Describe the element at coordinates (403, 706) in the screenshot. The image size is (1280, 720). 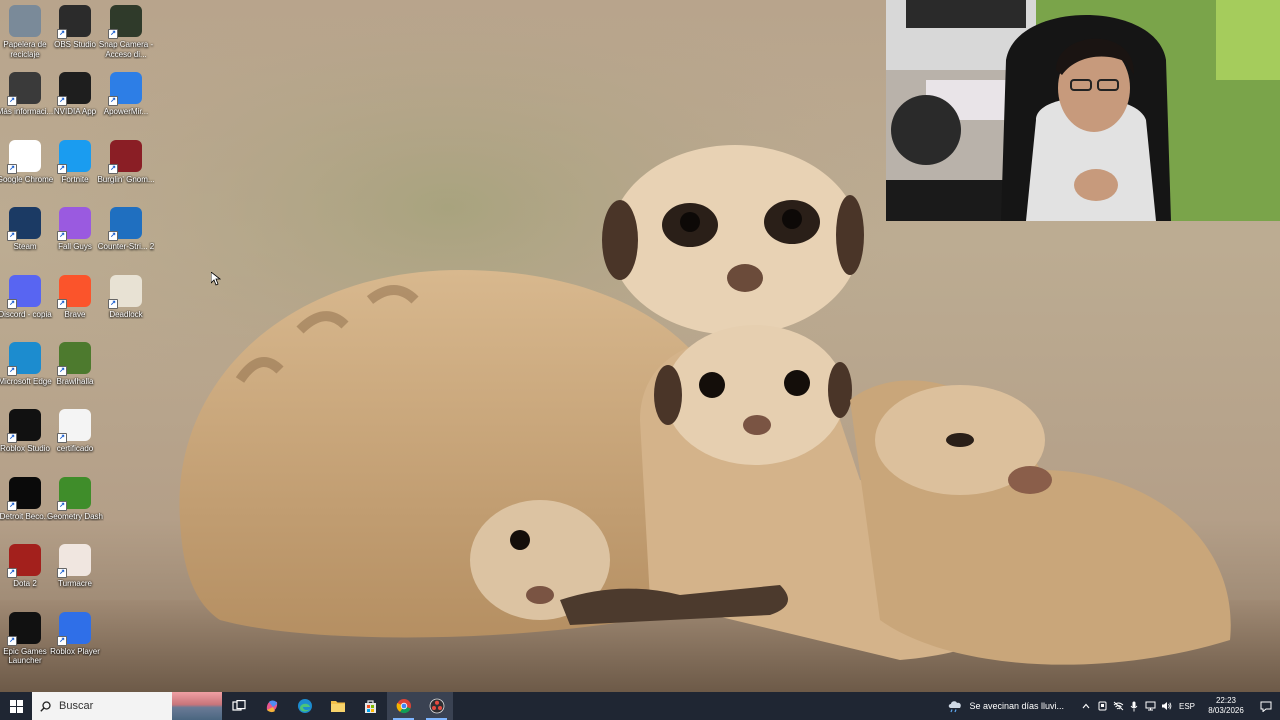
I see `chrome-taskbar-button` at that location.